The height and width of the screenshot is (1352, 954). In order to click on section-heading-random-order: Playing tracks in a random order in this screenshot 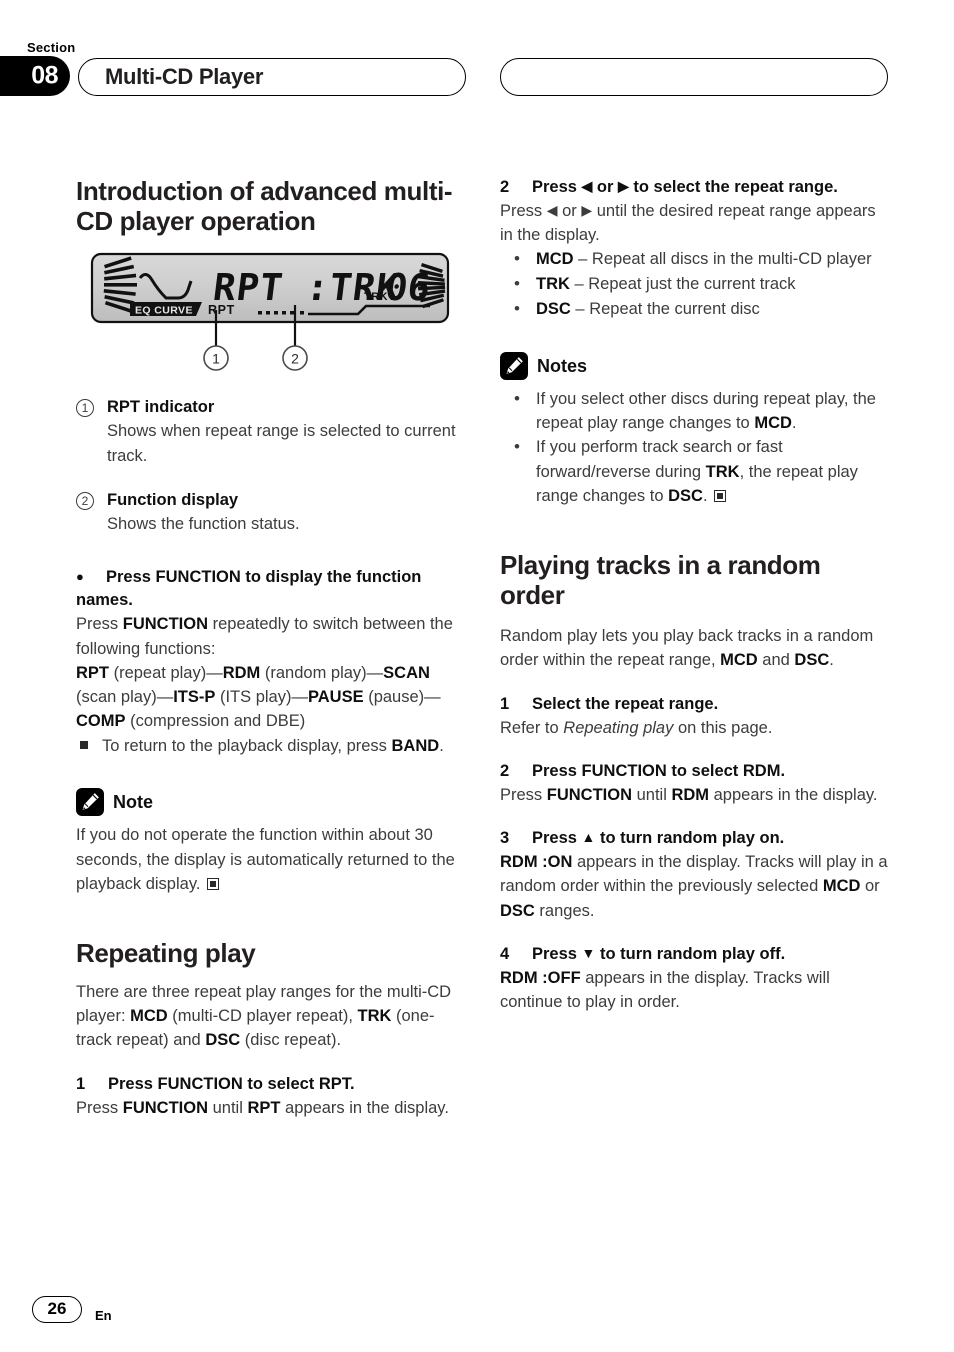, I will do `click(660, 580)`.